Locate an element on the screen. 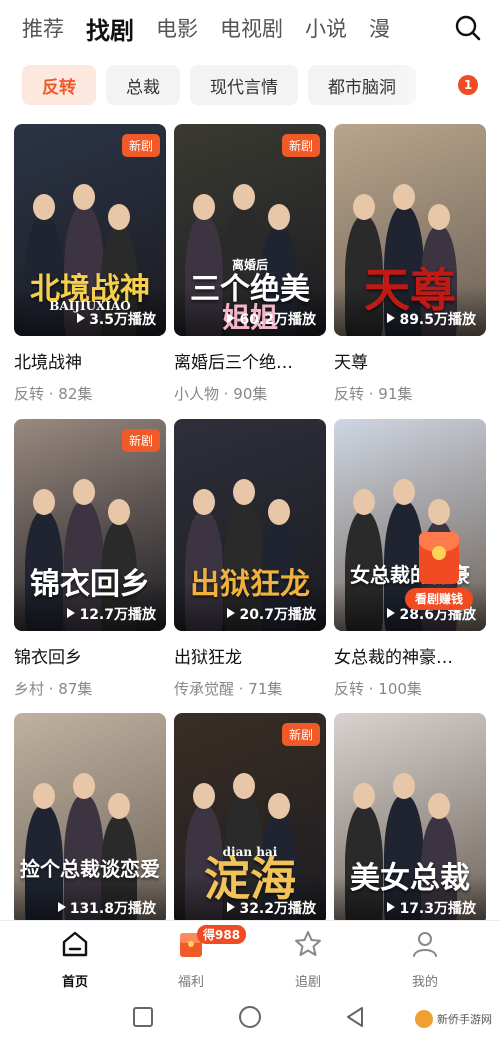 This screenshot has width=500, height=1038. play-count: 20.7万播放 is located at coordinates (271, 614).